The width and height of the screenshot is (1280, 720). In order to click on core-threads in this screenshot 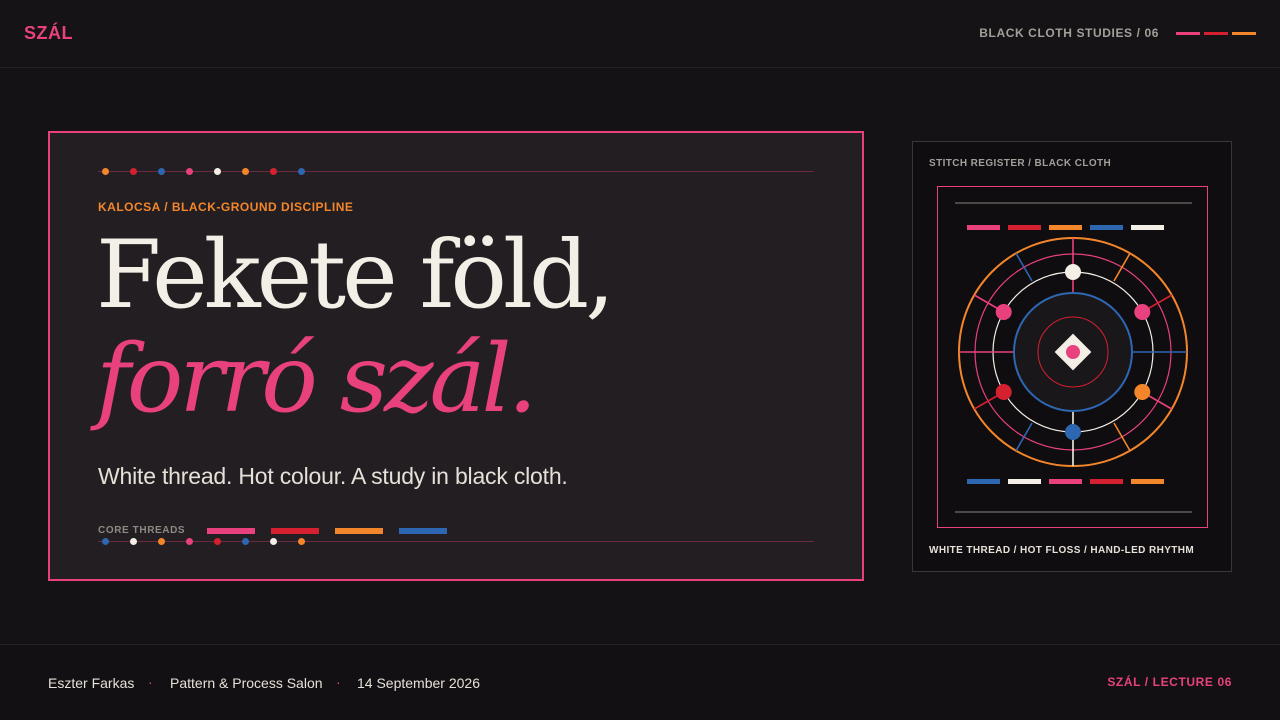, I will do `click(327, 531)`.